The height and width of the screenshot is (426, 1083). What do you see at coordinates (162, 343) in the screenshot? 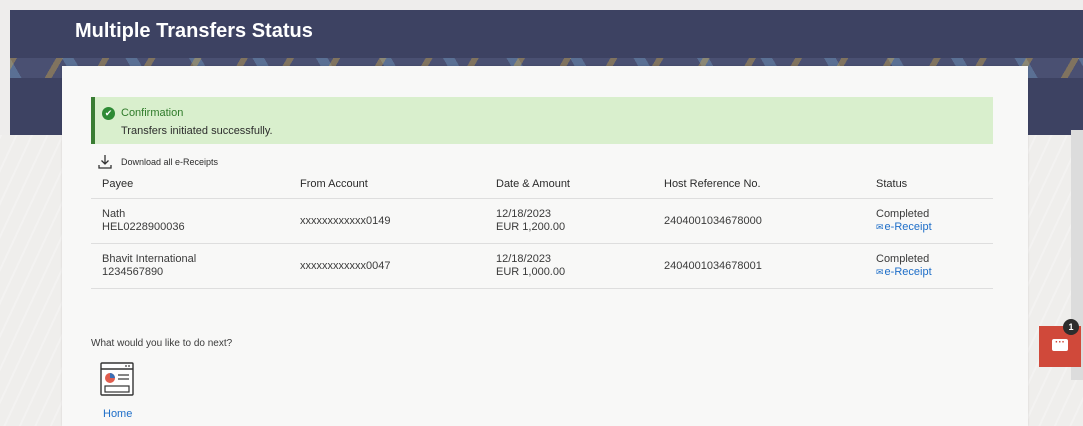
I see `next-steps-question: What would you like to do next?` at bounding box center [162, 343].